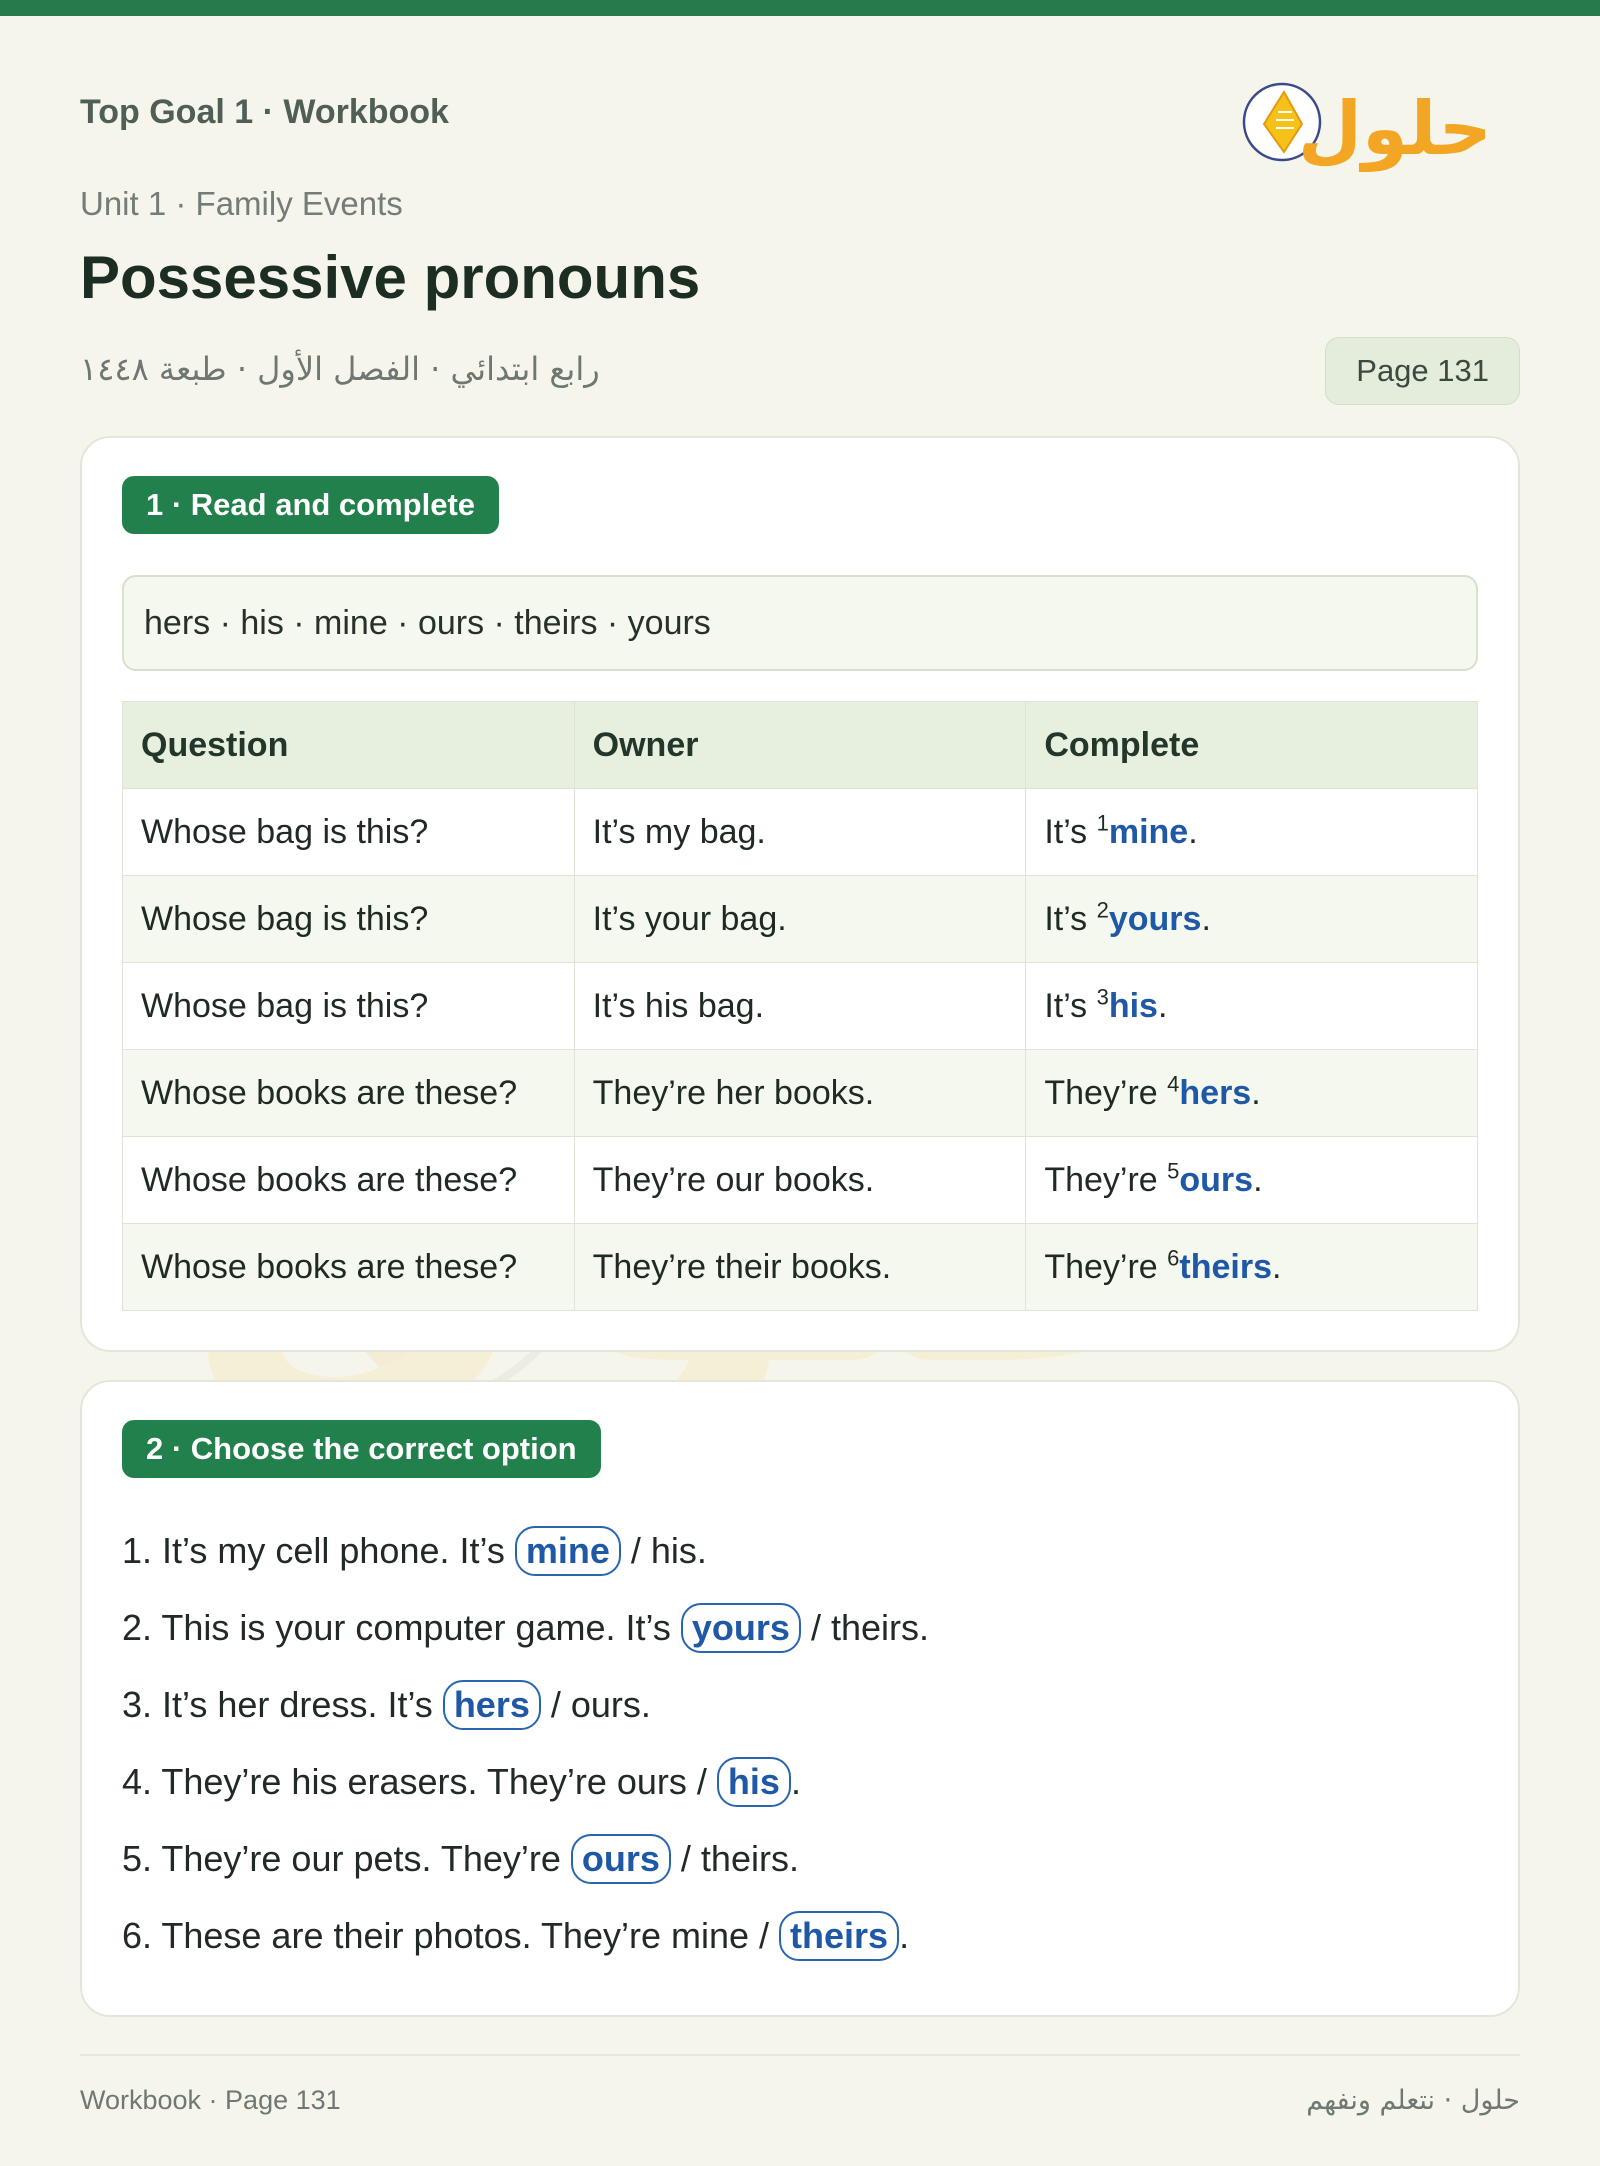 This screenshot has width=1600, height=2166. I want to click on circled-answer: mine, so click(567, 1551).